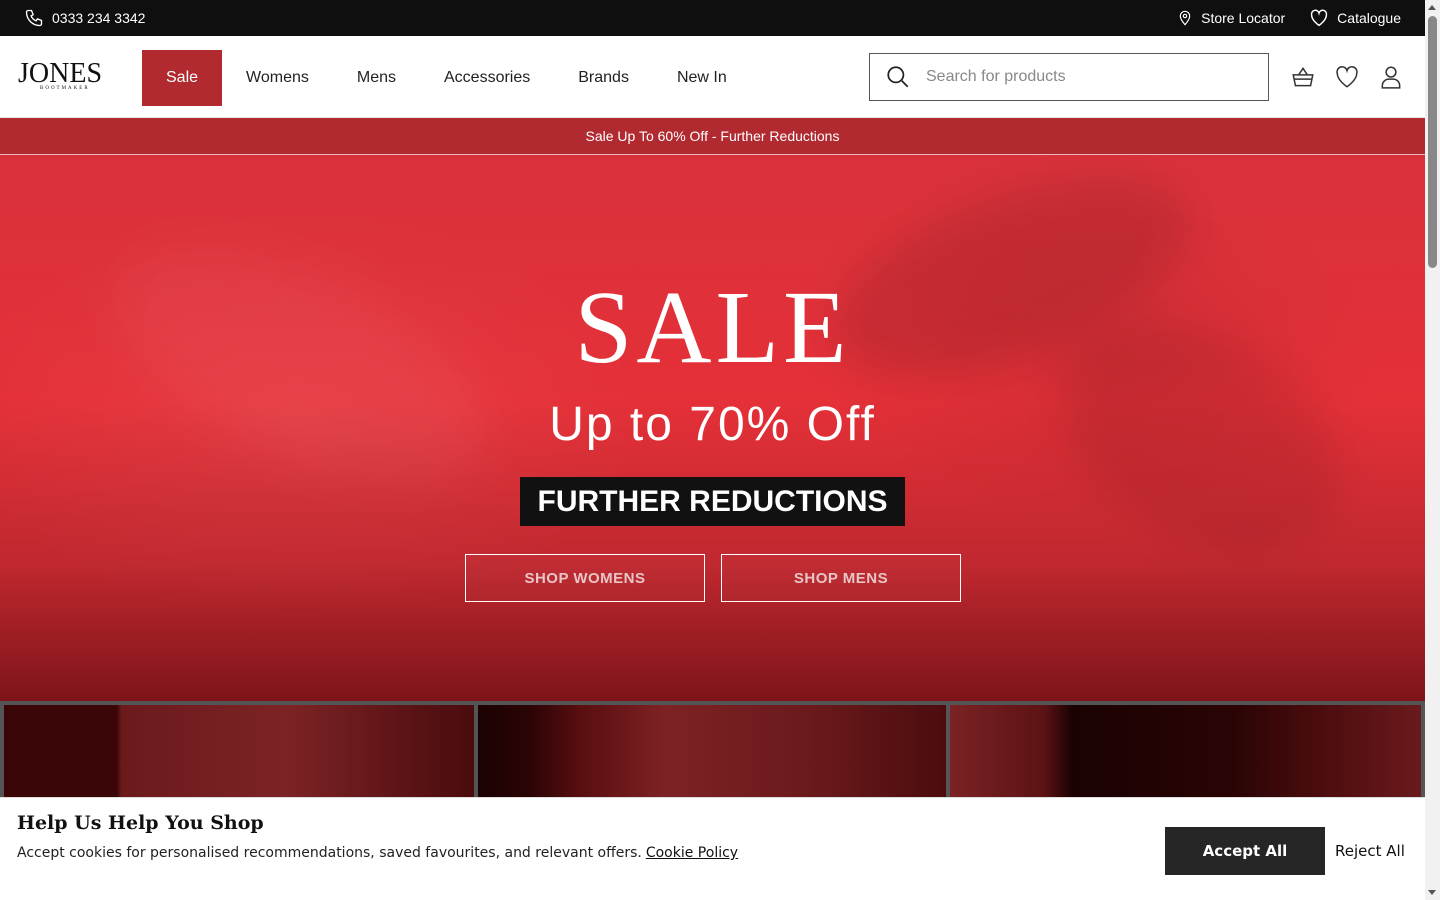 This screenshot has width=1440, height=900. What do you see at coordinates (1319, 18) in the screenshot?
I see `heart-icon` at bounding box center [1319, 18].